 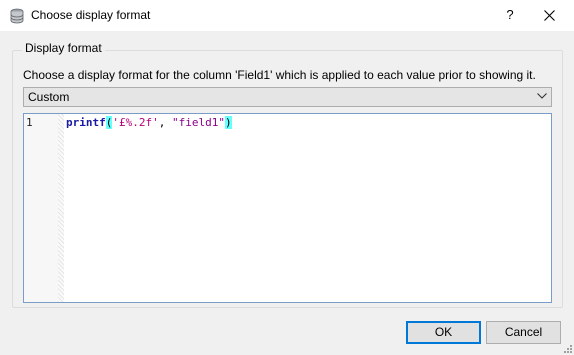 I want to click on line-number-gutter: 1, so click(x=44, y=208).